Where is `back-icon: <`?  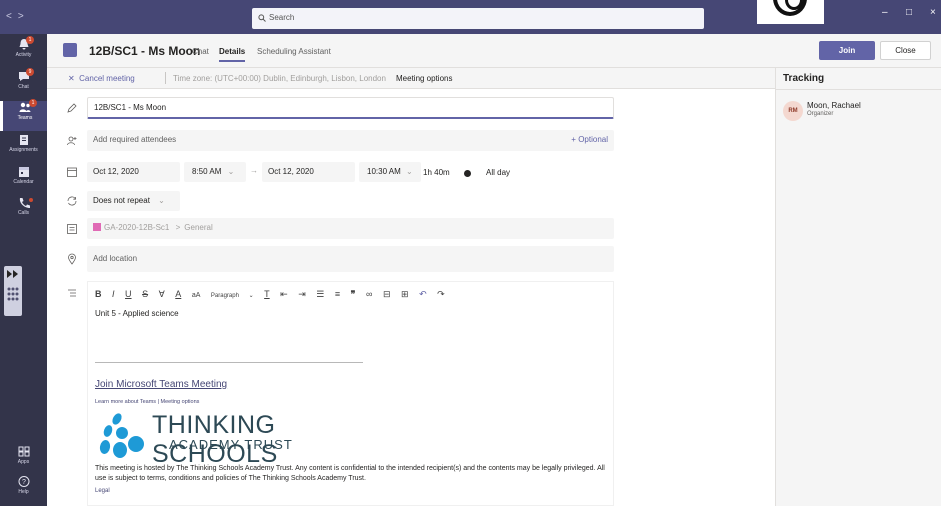 back-icon: < is located at coordinates (12, 16).